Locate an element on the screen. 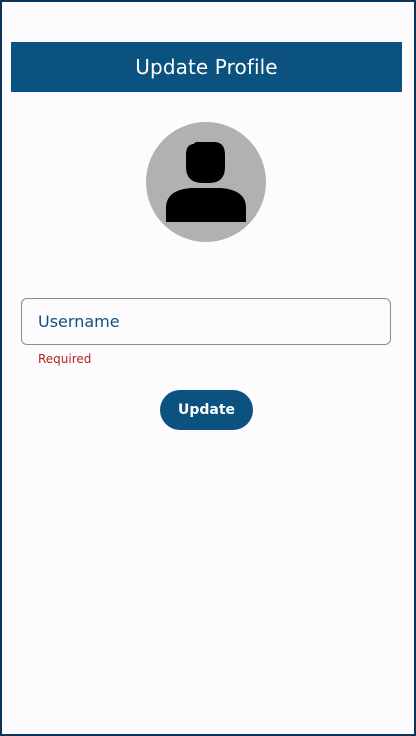  app-bar: Update Profile is located at coordinates (206, 67).